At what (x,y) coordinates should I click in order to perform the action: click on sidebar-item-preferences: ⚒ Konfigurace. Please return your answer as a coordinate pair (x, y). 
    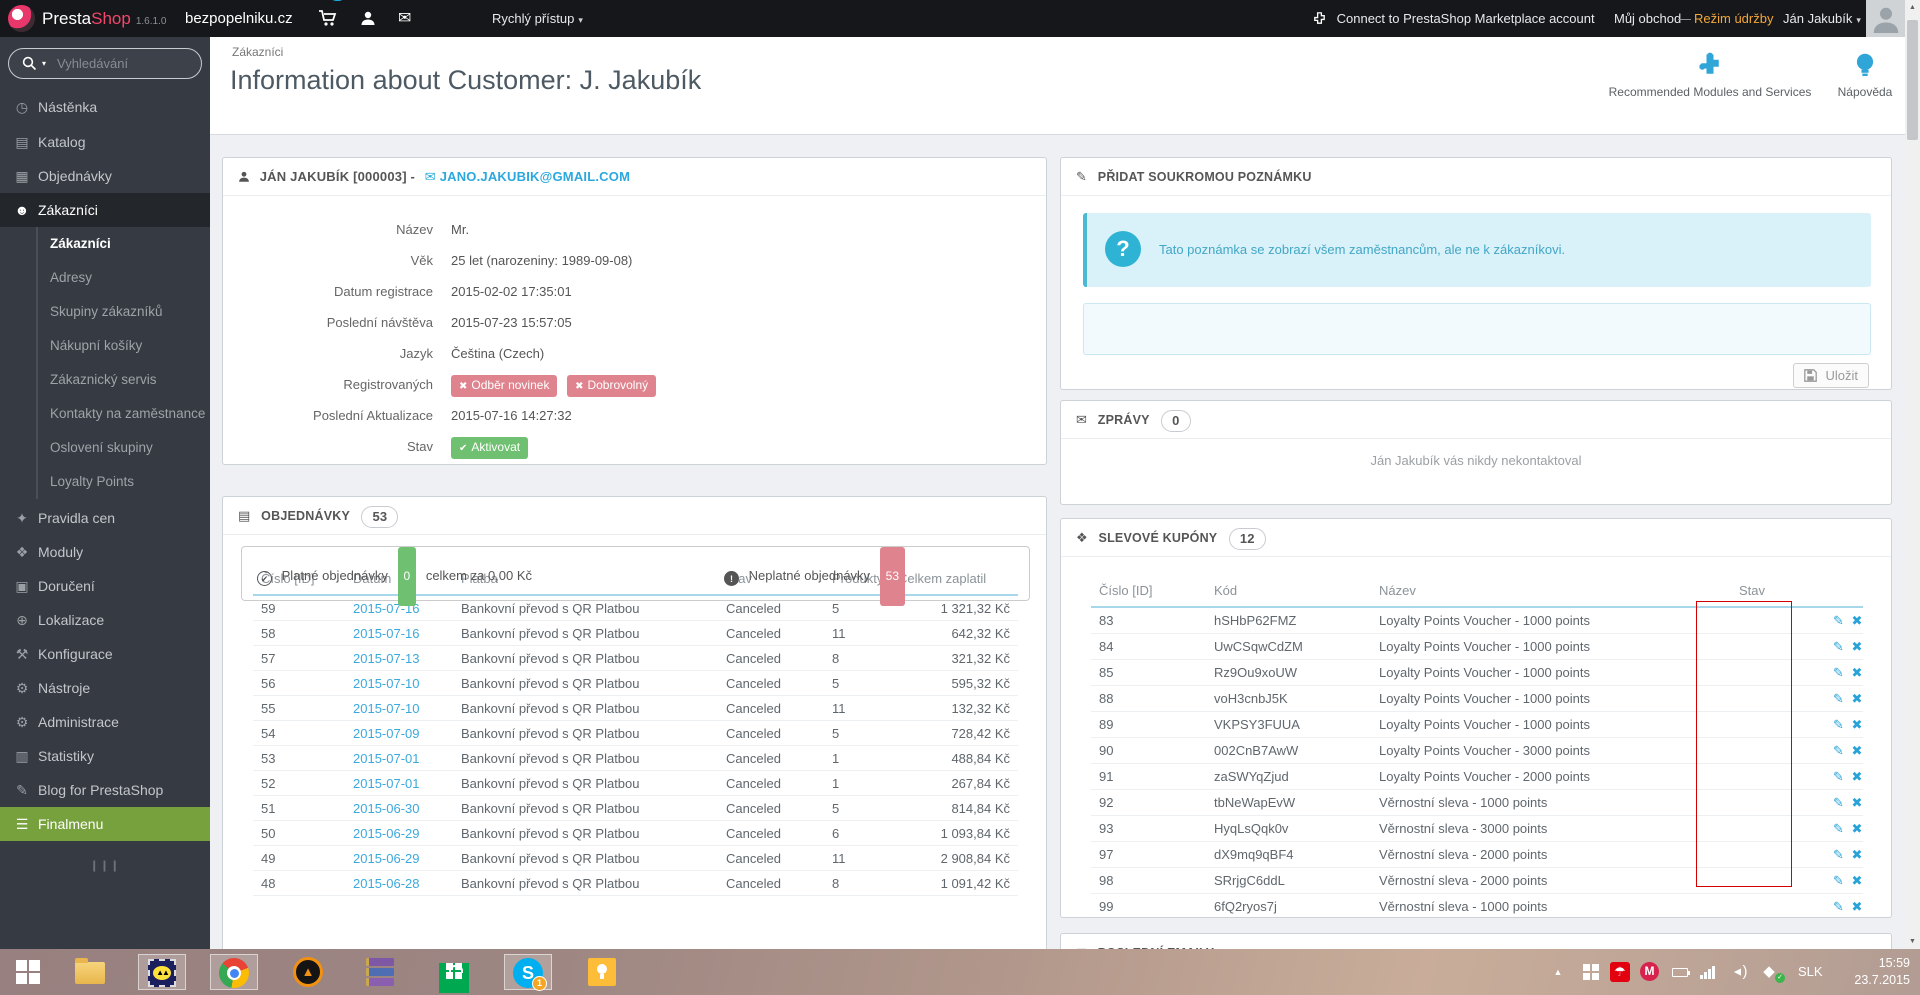
    Looking at the image, I should click on (105, 654).